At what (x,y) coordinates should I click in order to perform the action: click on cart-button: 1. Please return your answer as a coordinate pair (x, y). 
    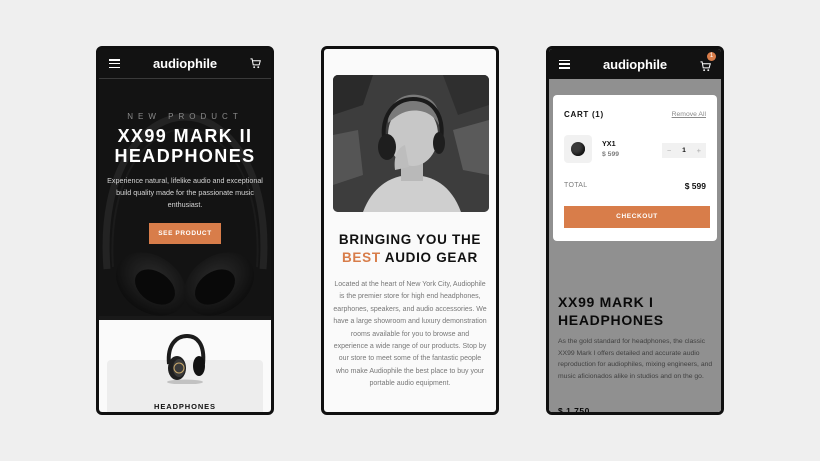
    Looking at the image, I should click on (708, 61).